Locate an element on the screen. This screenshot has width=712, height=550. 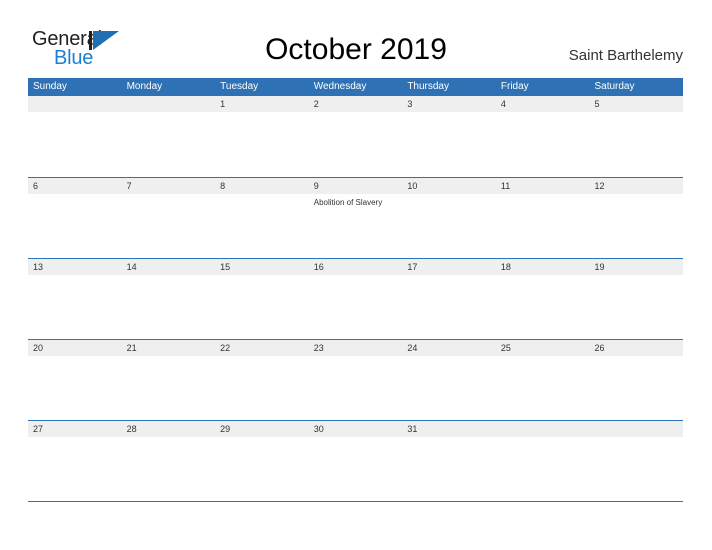
day-number: 9 is located at coordinates (356, 186).